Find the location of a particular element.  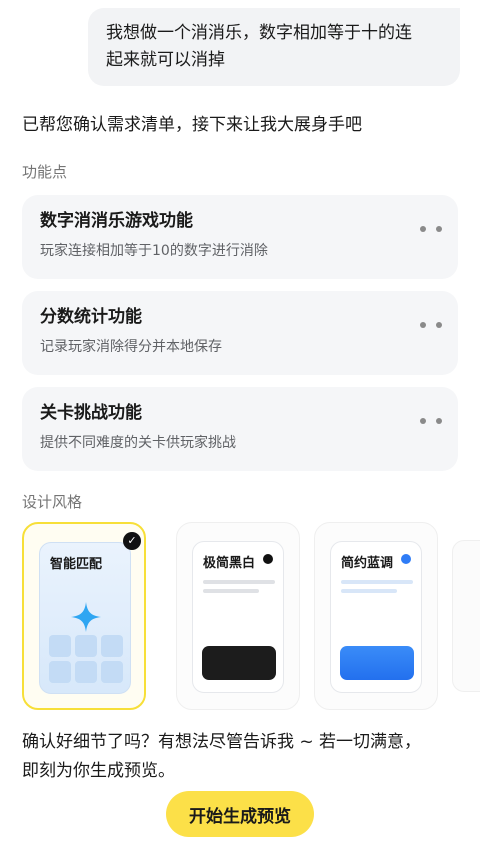

style-option-blue: 简约蓝调 is located at coordinates (376, 616).